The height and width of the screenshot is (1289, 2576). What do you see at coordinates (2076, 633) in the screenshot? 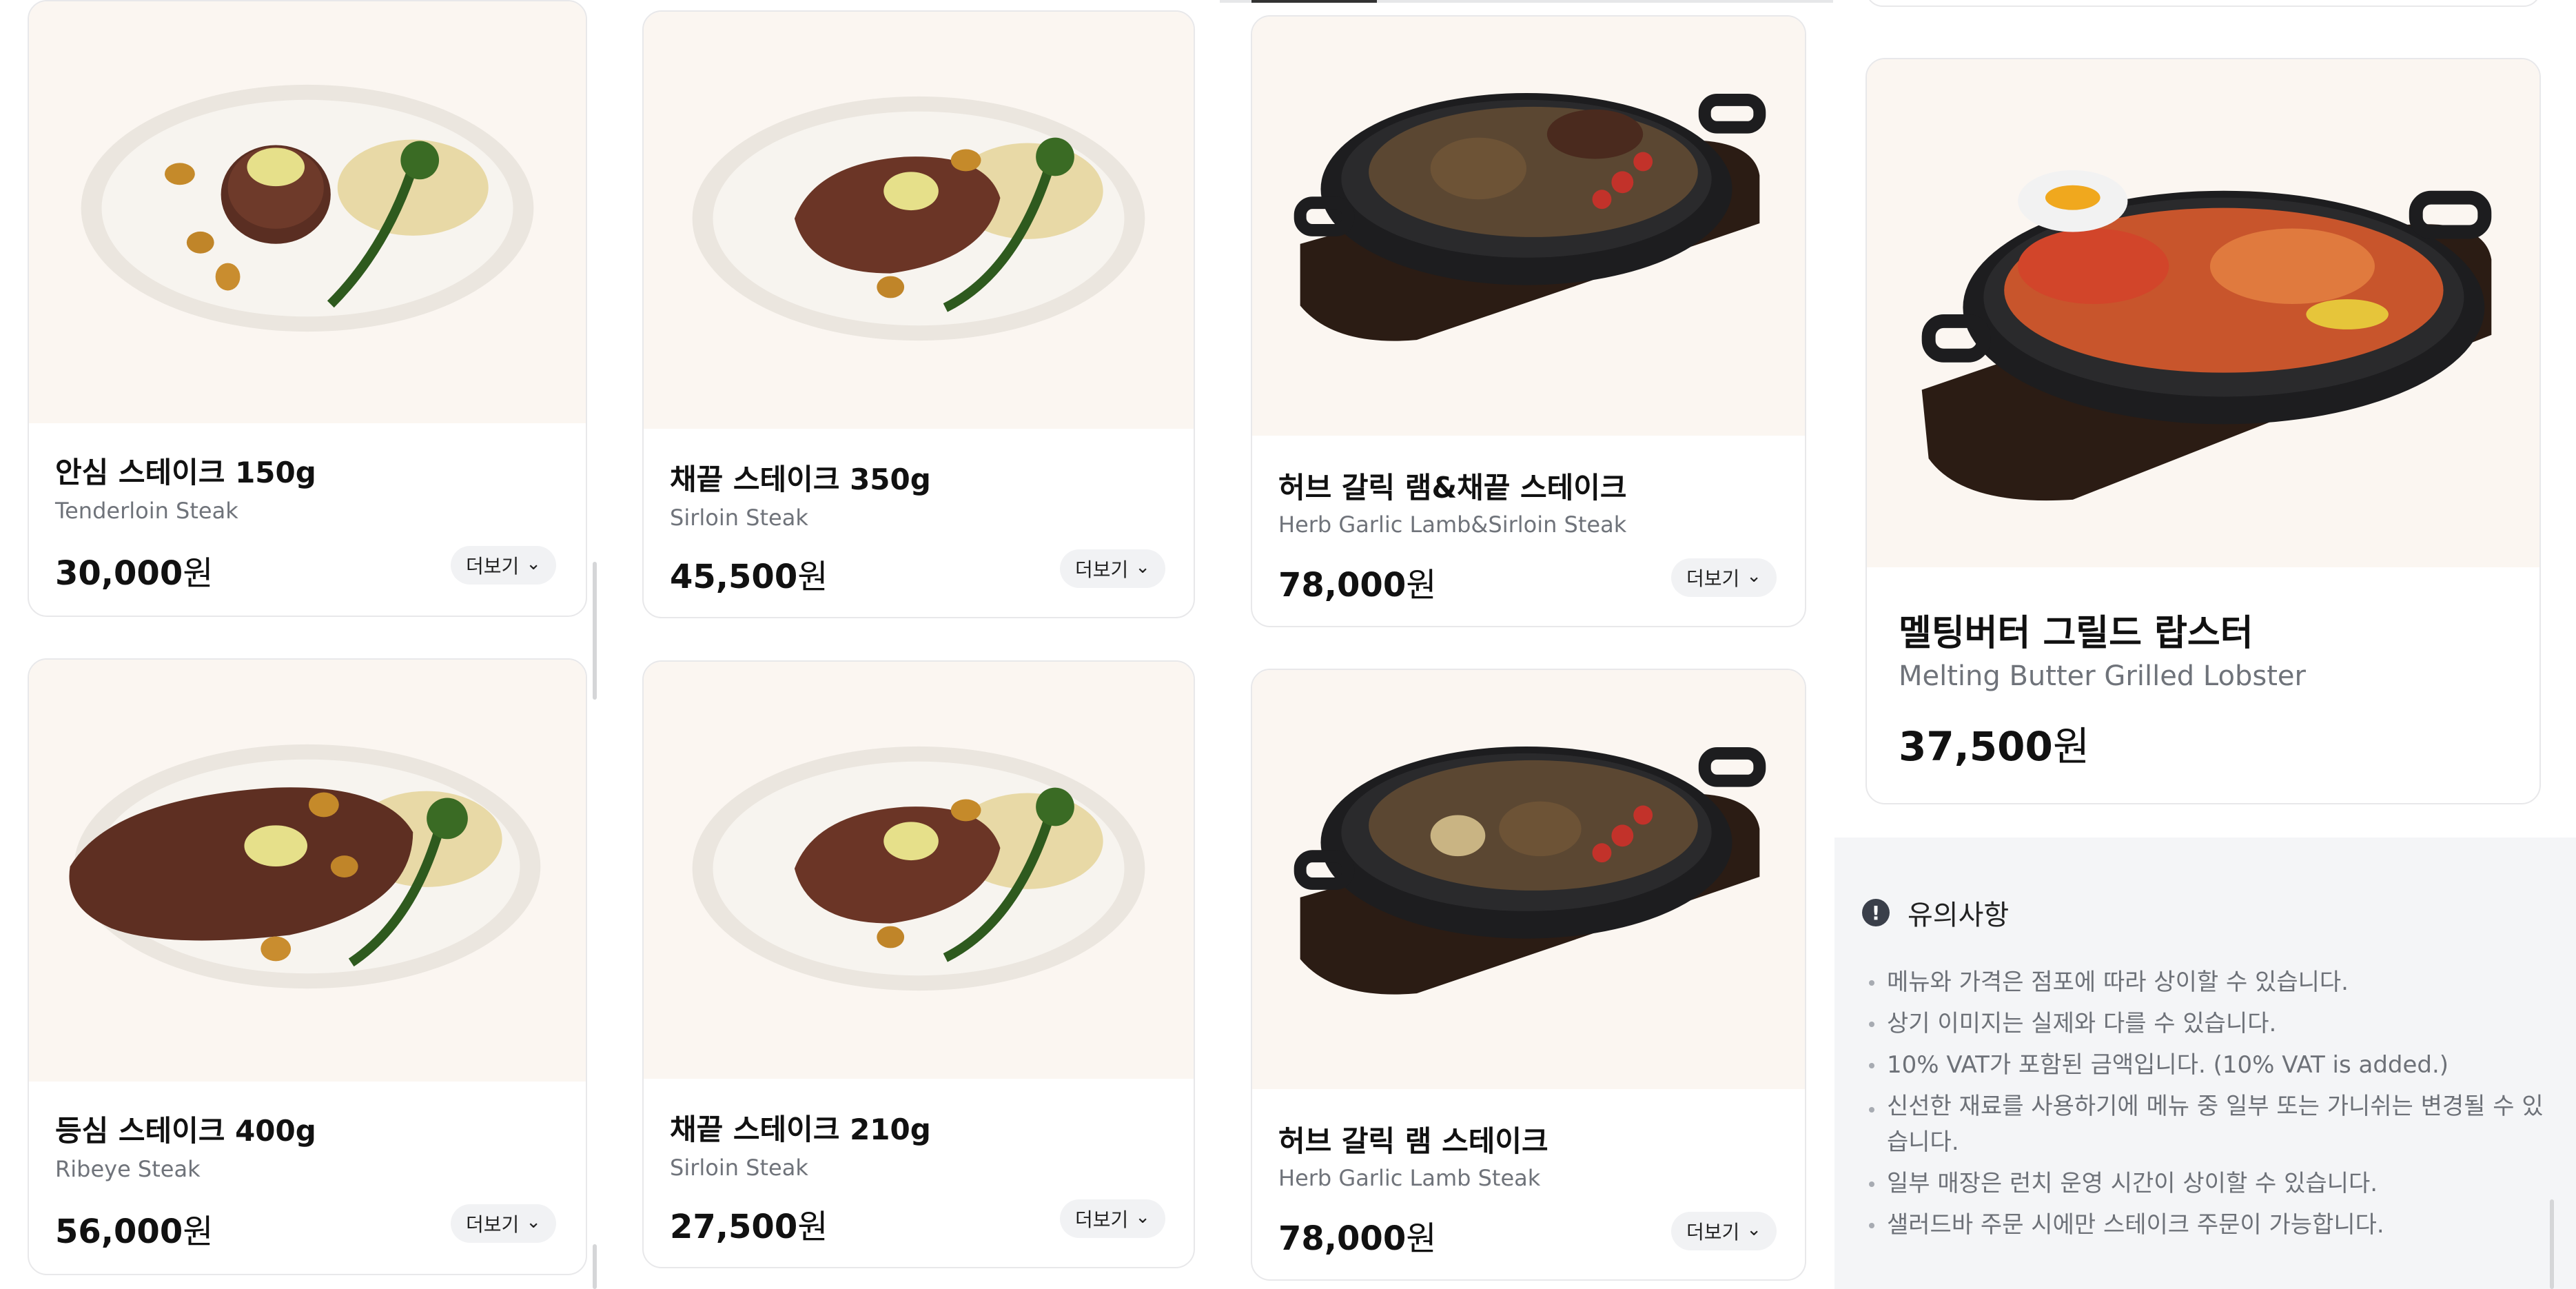
I see `menu-name: 멜팅버터 그릴드 랍스터` at bounding box center [2076, 633].